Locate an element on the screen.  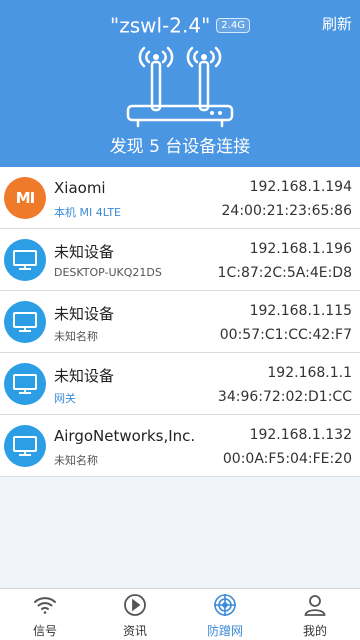
device-subtitle: 本机 MI 4LTE is located at coordinates (88, 212).